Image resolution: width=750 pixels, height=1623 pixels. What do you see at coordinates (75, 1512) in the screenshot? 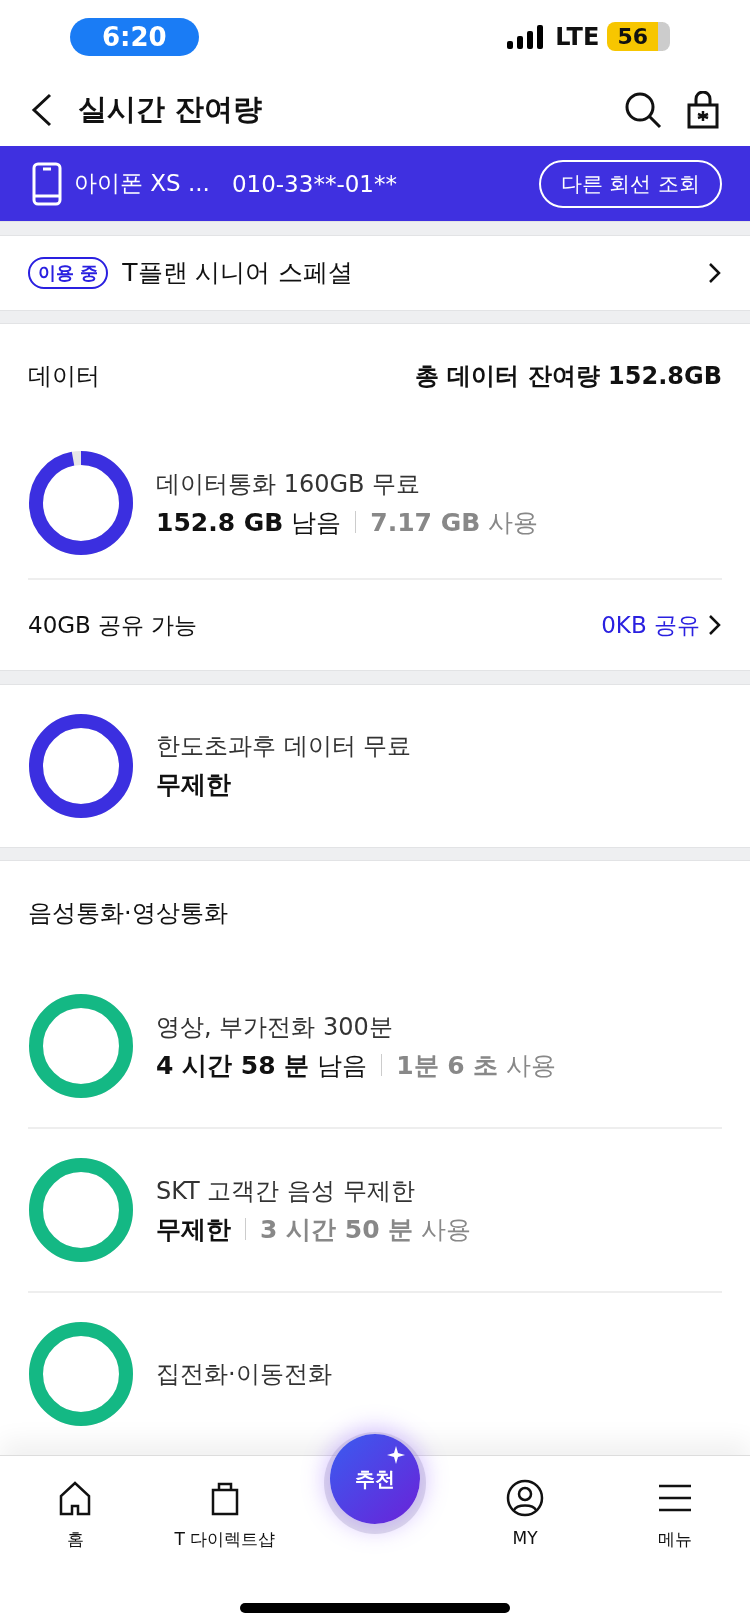
I see `nav-tab: 홈` at bounding box center [75, 1512].